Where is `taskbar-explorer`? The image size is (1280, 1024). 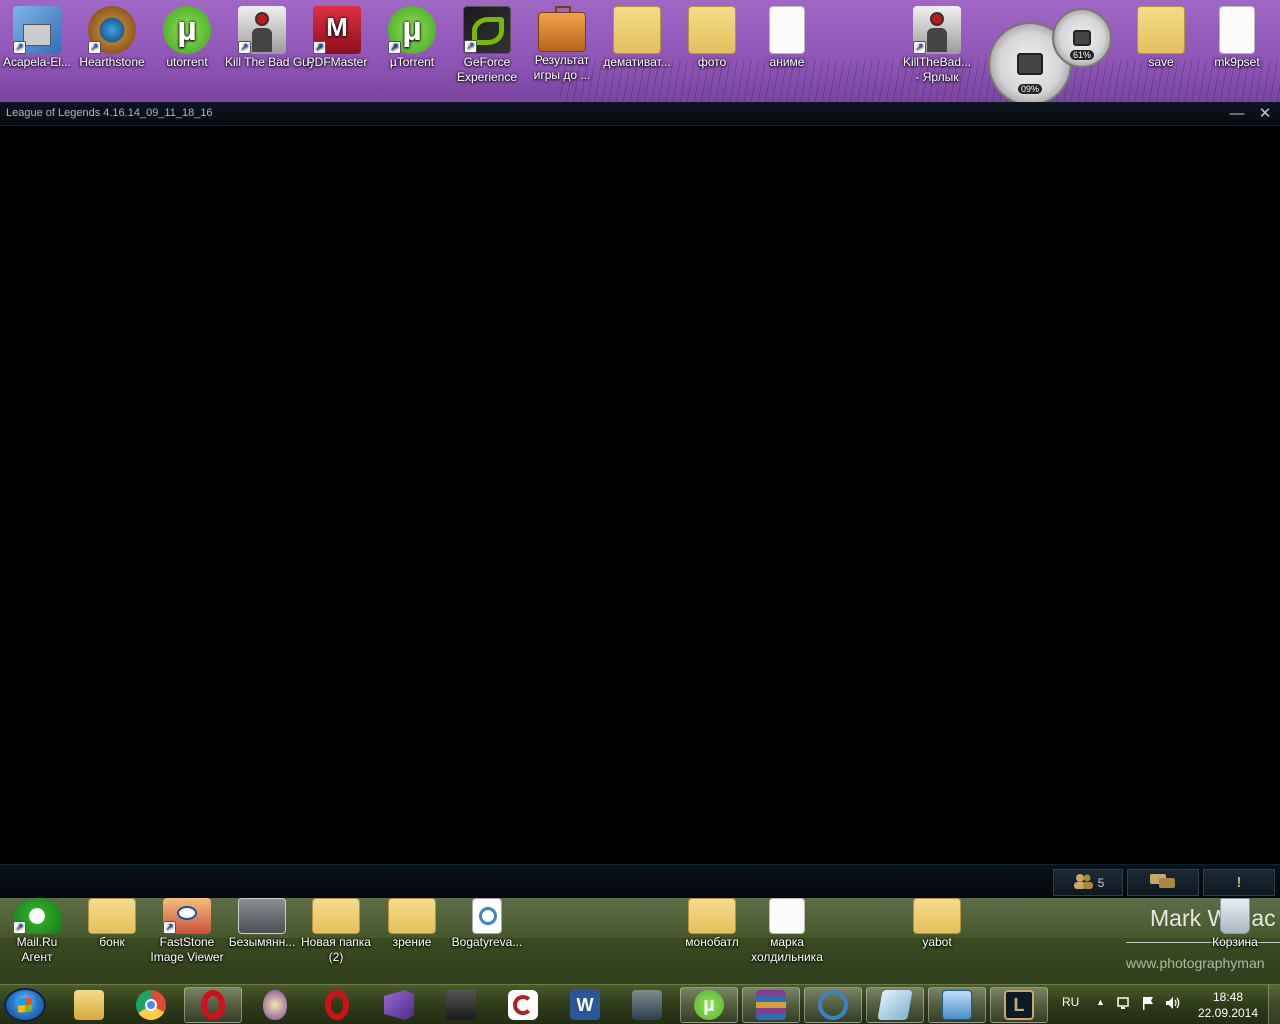 taskbar-explorer is located at coordinates (89, 1005).